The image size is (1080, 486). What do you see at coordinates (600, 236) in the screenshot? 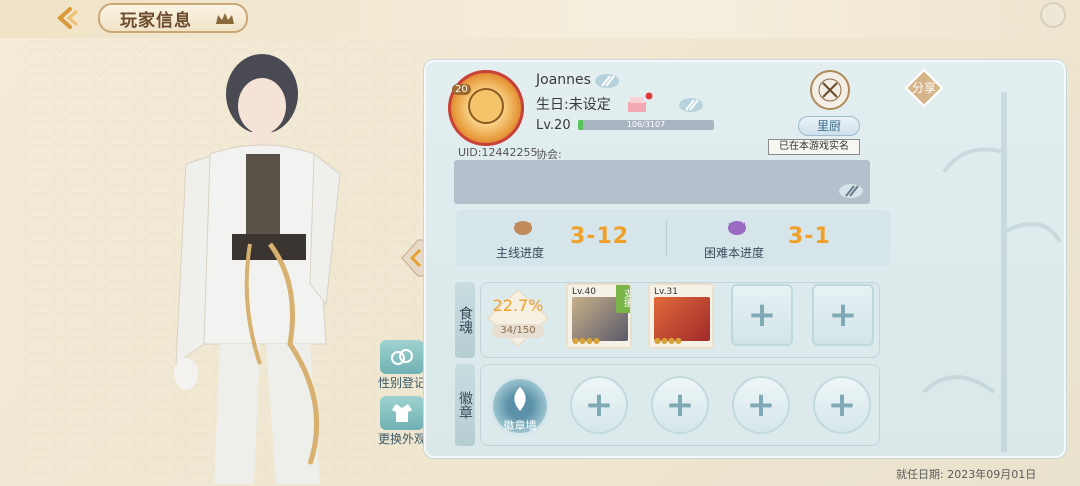
I see `main-progress-value: 3-12` at bounding box center [600, 236].